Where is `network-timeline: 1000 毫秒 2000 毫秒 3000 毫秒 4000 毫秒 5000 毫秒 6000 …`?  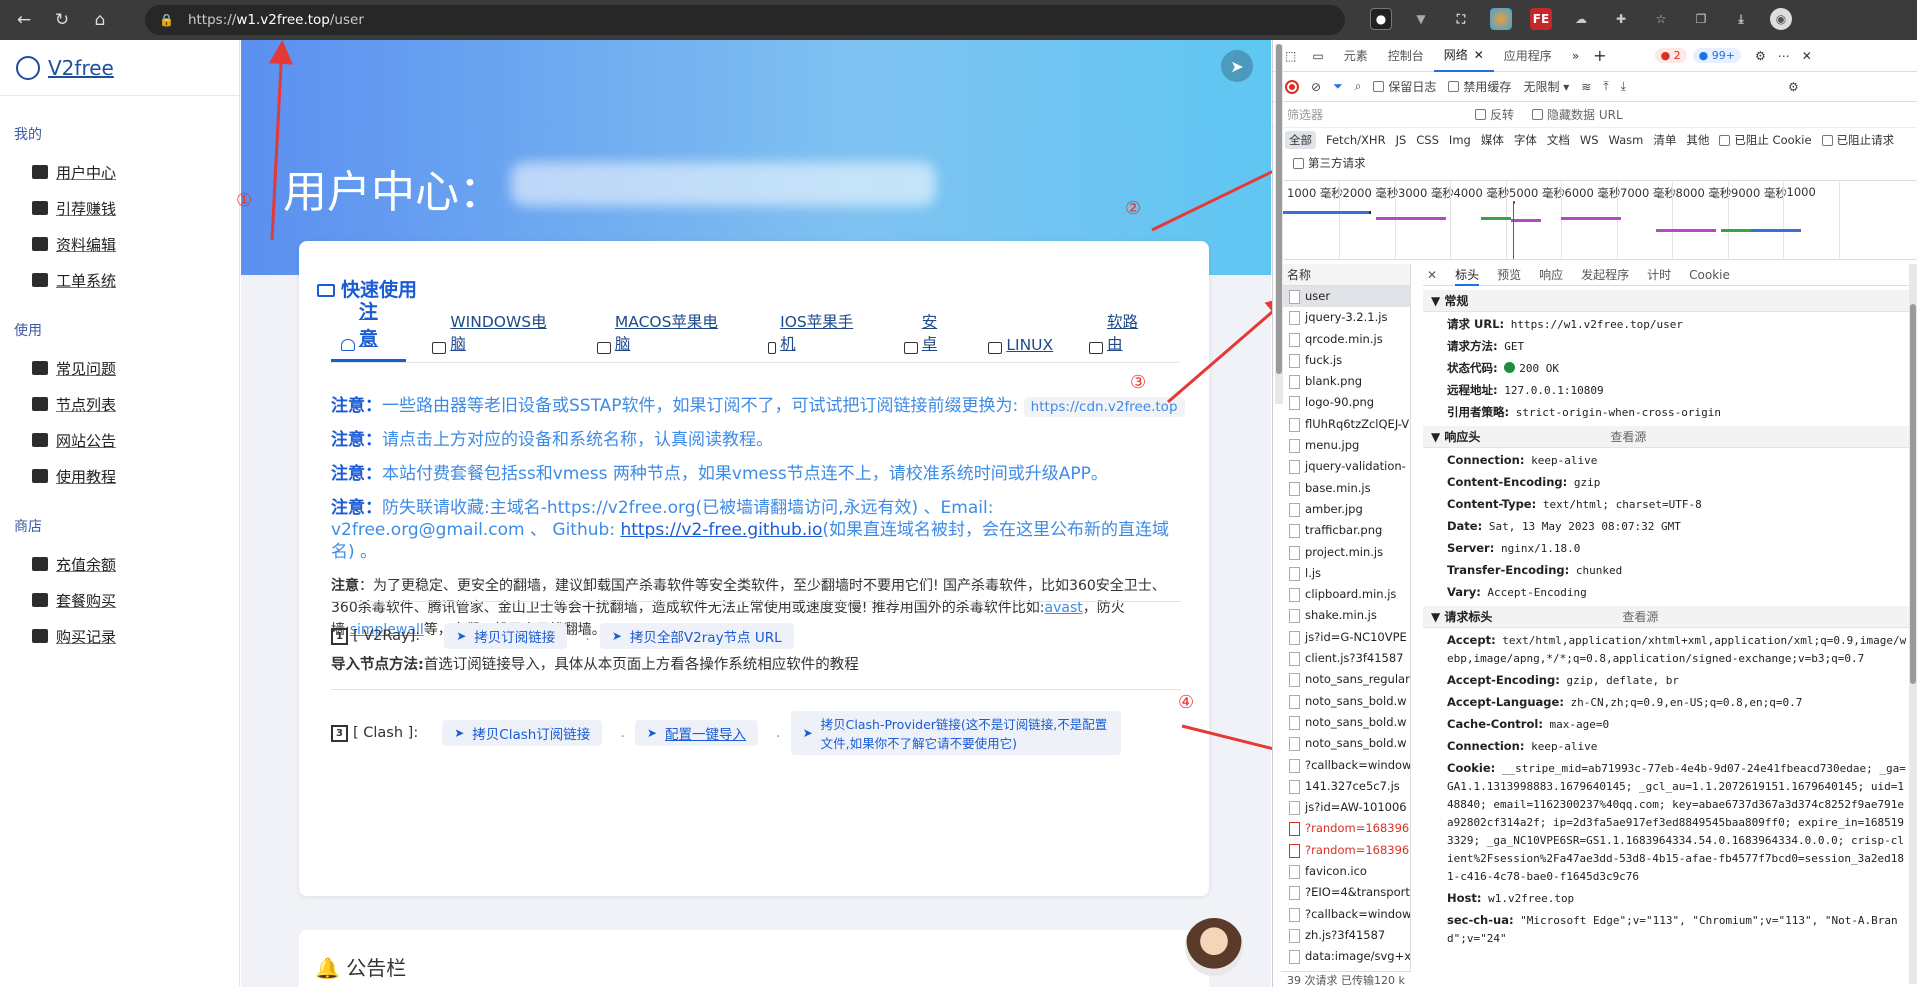 network-timeline: 1000 毫秒 2000 毫秒 3000 毫秒 4000 毫秒 5000 毫秒 6000 … is located at coordinates (1599, 220).